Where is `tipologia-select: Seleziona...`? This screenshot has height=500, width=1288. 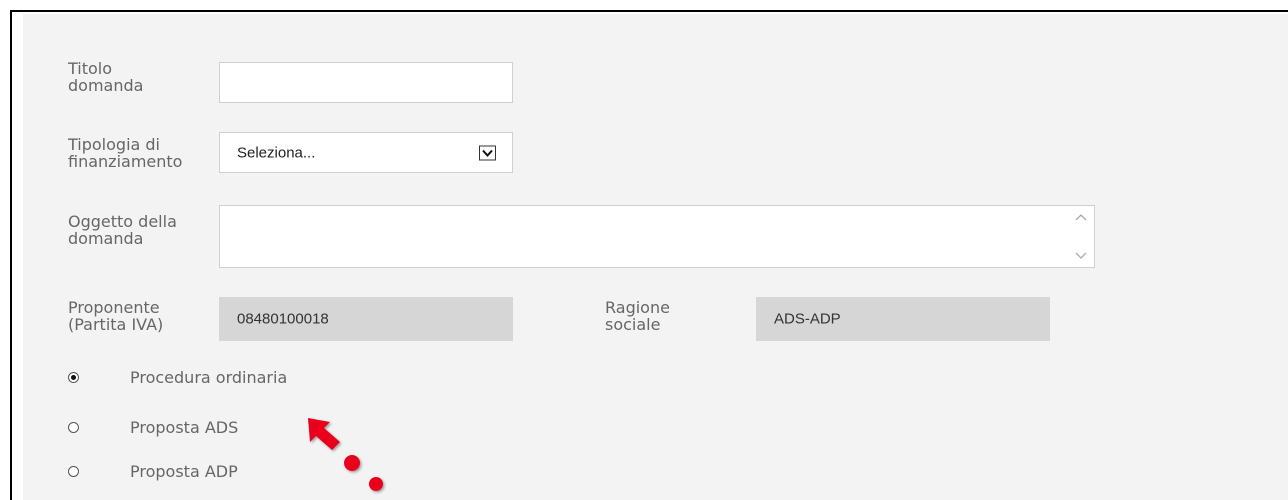
tipologia-select: Seleziona... is located at coordinates (366, 152).